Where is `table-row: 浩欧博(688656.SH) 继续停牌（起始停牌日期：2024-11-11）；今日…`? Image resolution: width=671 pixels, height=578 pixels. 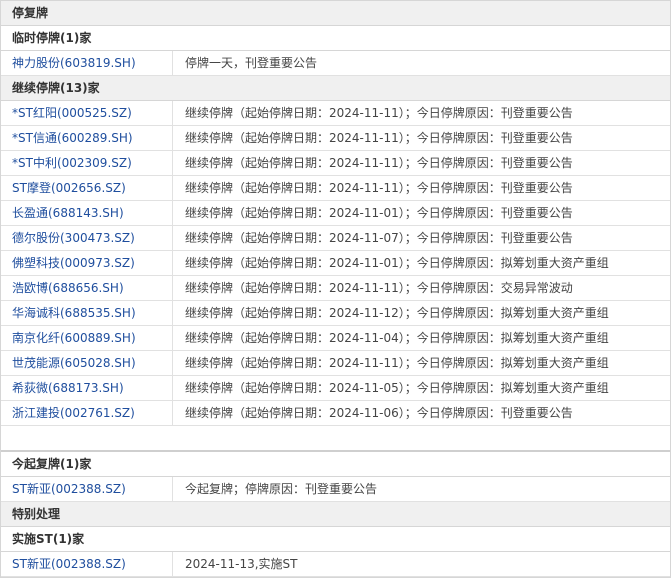 table-row: 浩欧博(688656.SH) 继续停牌（起始停牌日期：2024-11-11）；今日… is located at coordinates (335, 288).